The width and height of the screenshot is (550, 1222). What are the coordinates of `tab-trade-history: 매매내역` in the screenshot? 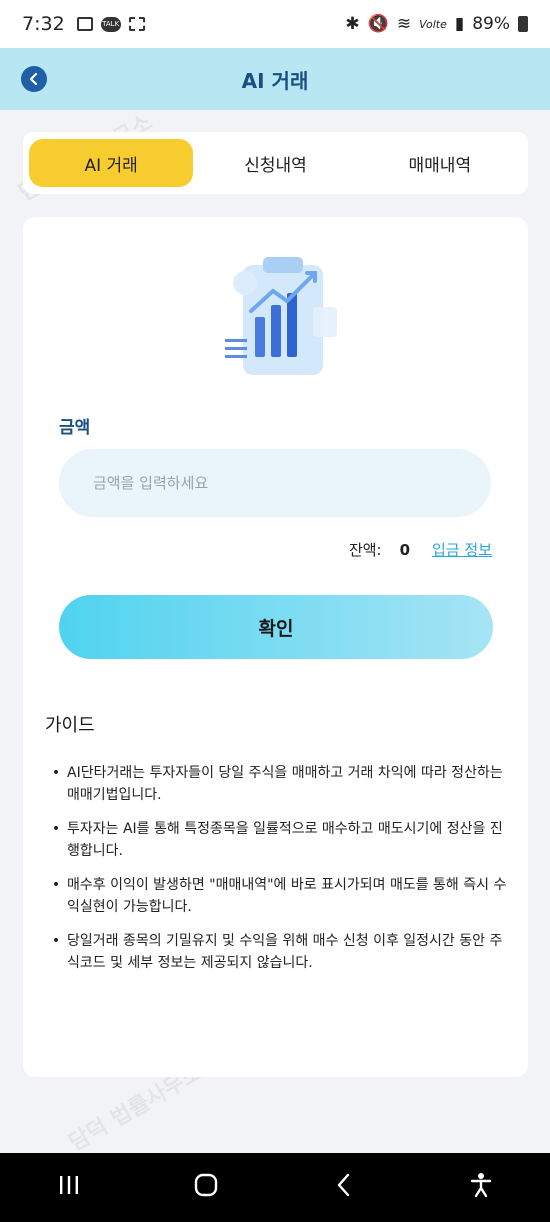 It's located at (440, 163).